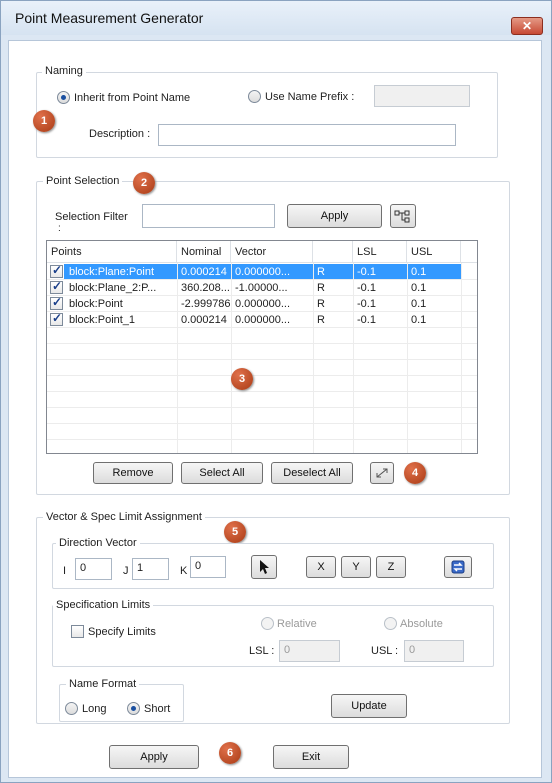 The width and height of the screenshot is (552, 783). I want to click on filter-select-icon, so click(402, 216).